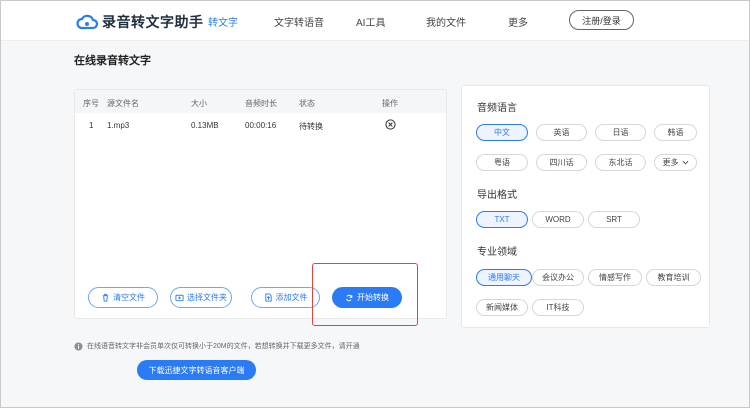  What do you see at coordinates (561, 162) in the screenshot?
I see `language-option: 四川话` at bounding box center [561, 162].